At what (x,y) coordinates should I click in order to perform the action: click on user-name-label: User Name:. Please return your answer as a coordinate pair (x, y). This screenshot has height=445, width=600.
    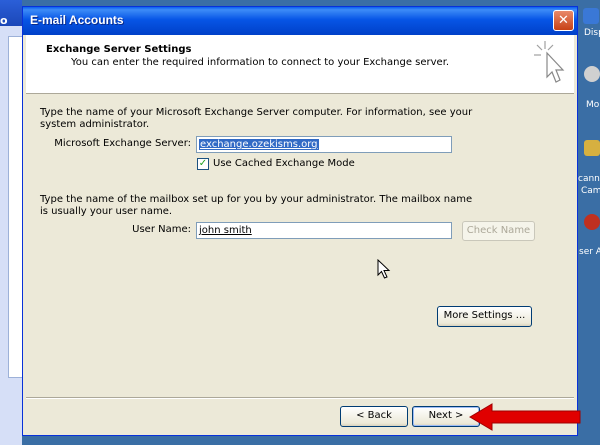
    Looking at the image, I should click on (161, 229).